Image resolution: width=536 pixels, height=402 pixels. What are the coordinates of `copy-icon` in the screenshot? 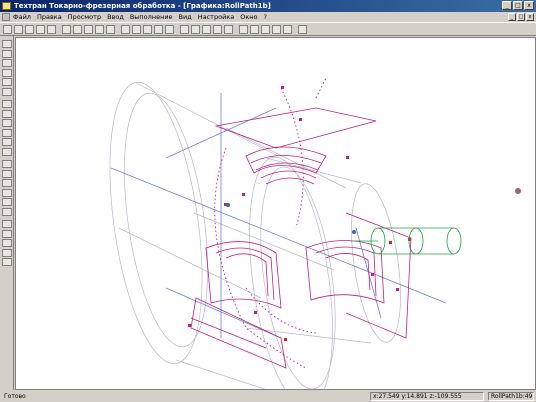 It's located at (66, 29).